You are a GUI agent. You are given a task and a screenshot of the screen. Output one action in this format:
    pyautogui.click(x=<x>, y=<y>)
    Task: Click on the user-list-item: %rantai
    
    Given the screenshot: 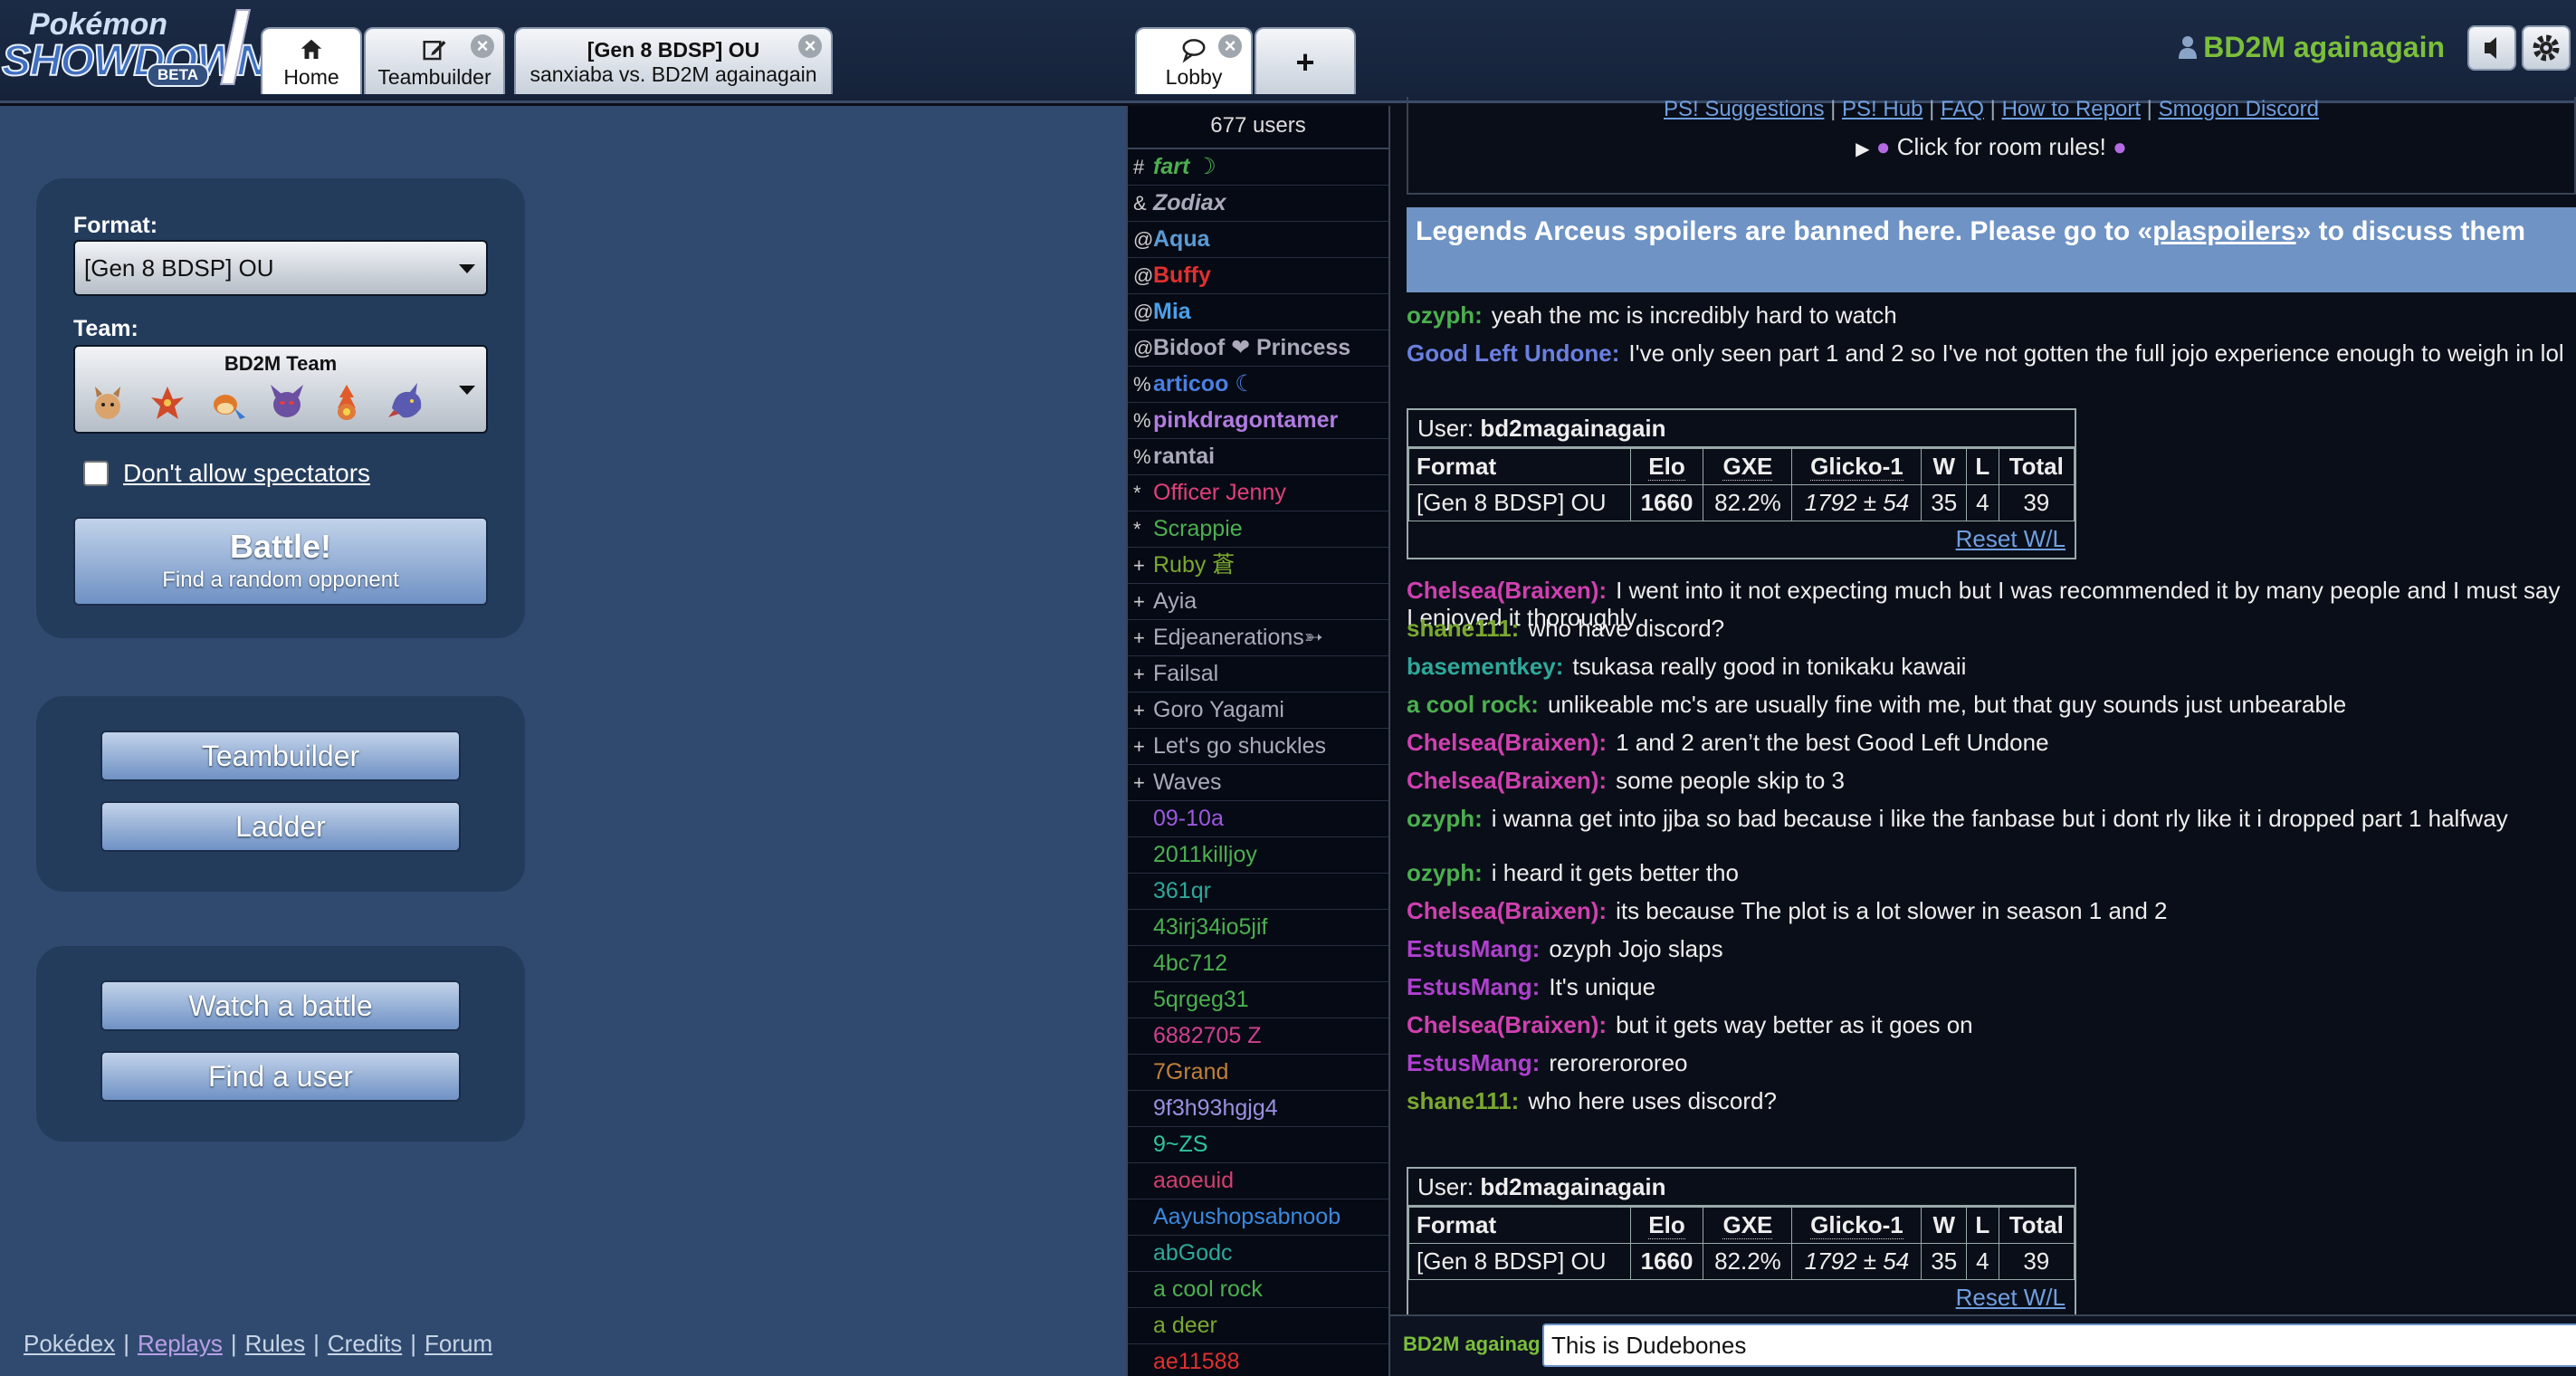 What is the action you would take?
    pyautogui.click(x=1258, y=457)
    